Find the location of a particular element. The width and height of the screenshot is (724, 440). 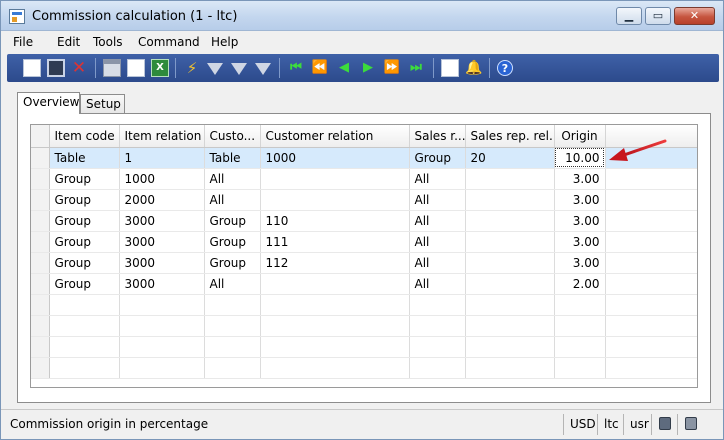

table-row: Group 3000 Group 112 All 3.00 is located at coordinates (364, 263).